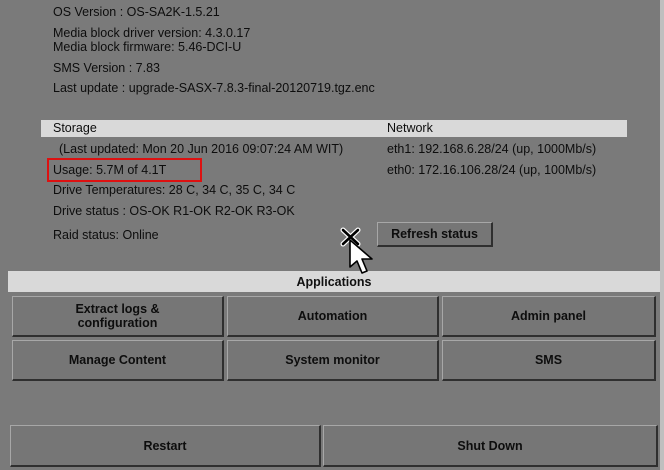 The width and height of the screenshot is (664, 470). What do you see at coordinates (549, 360) in the screenshot?
I see `sms-button: SMS` at bounding box center [549, 360].